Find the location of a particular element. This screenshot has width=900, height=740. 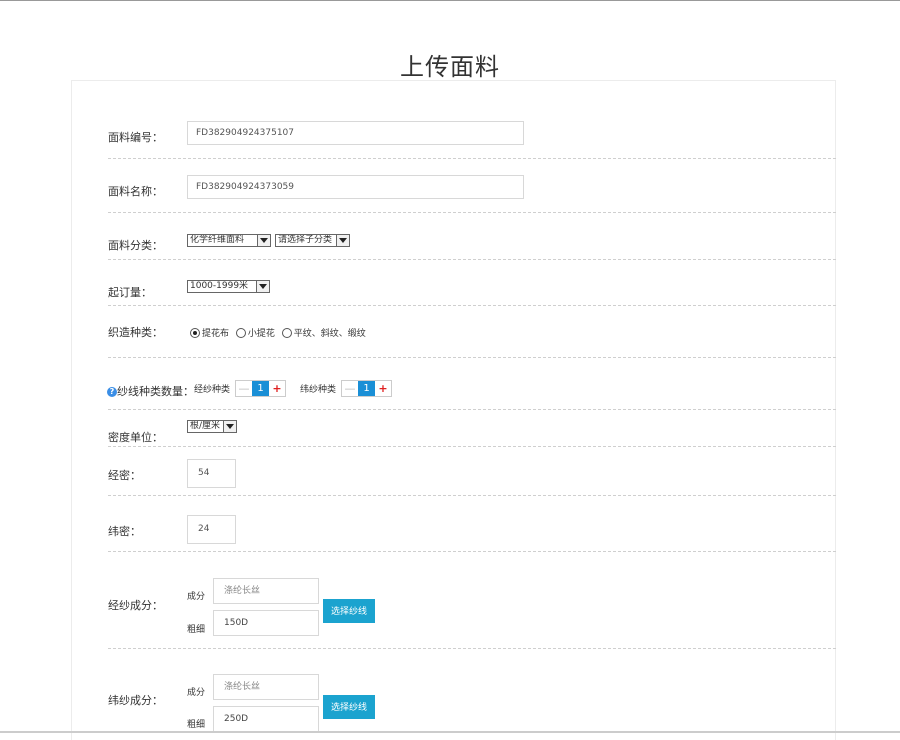

warp-type-stepper: — 1 + is located at coordinates (260, 388).